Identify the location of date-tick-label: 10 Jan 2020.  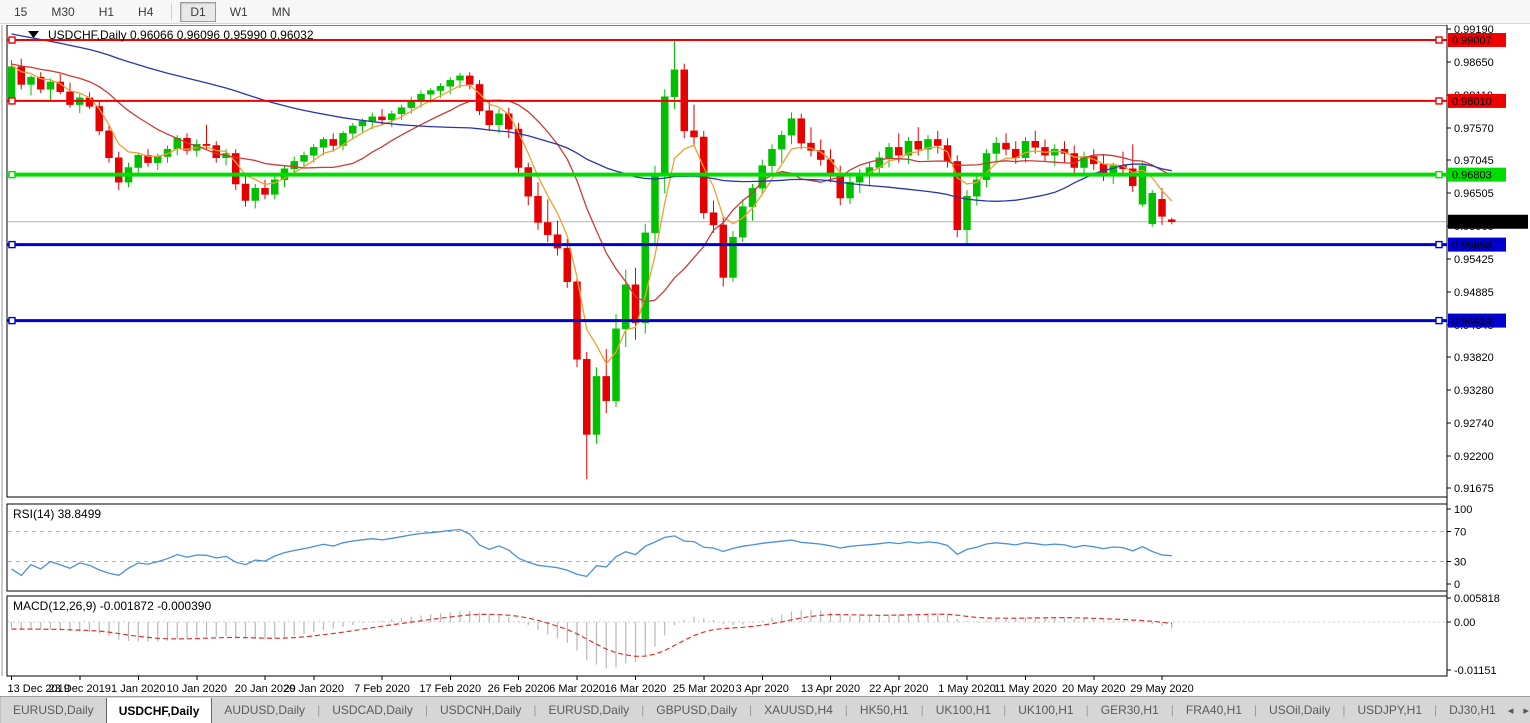
(196, 689).